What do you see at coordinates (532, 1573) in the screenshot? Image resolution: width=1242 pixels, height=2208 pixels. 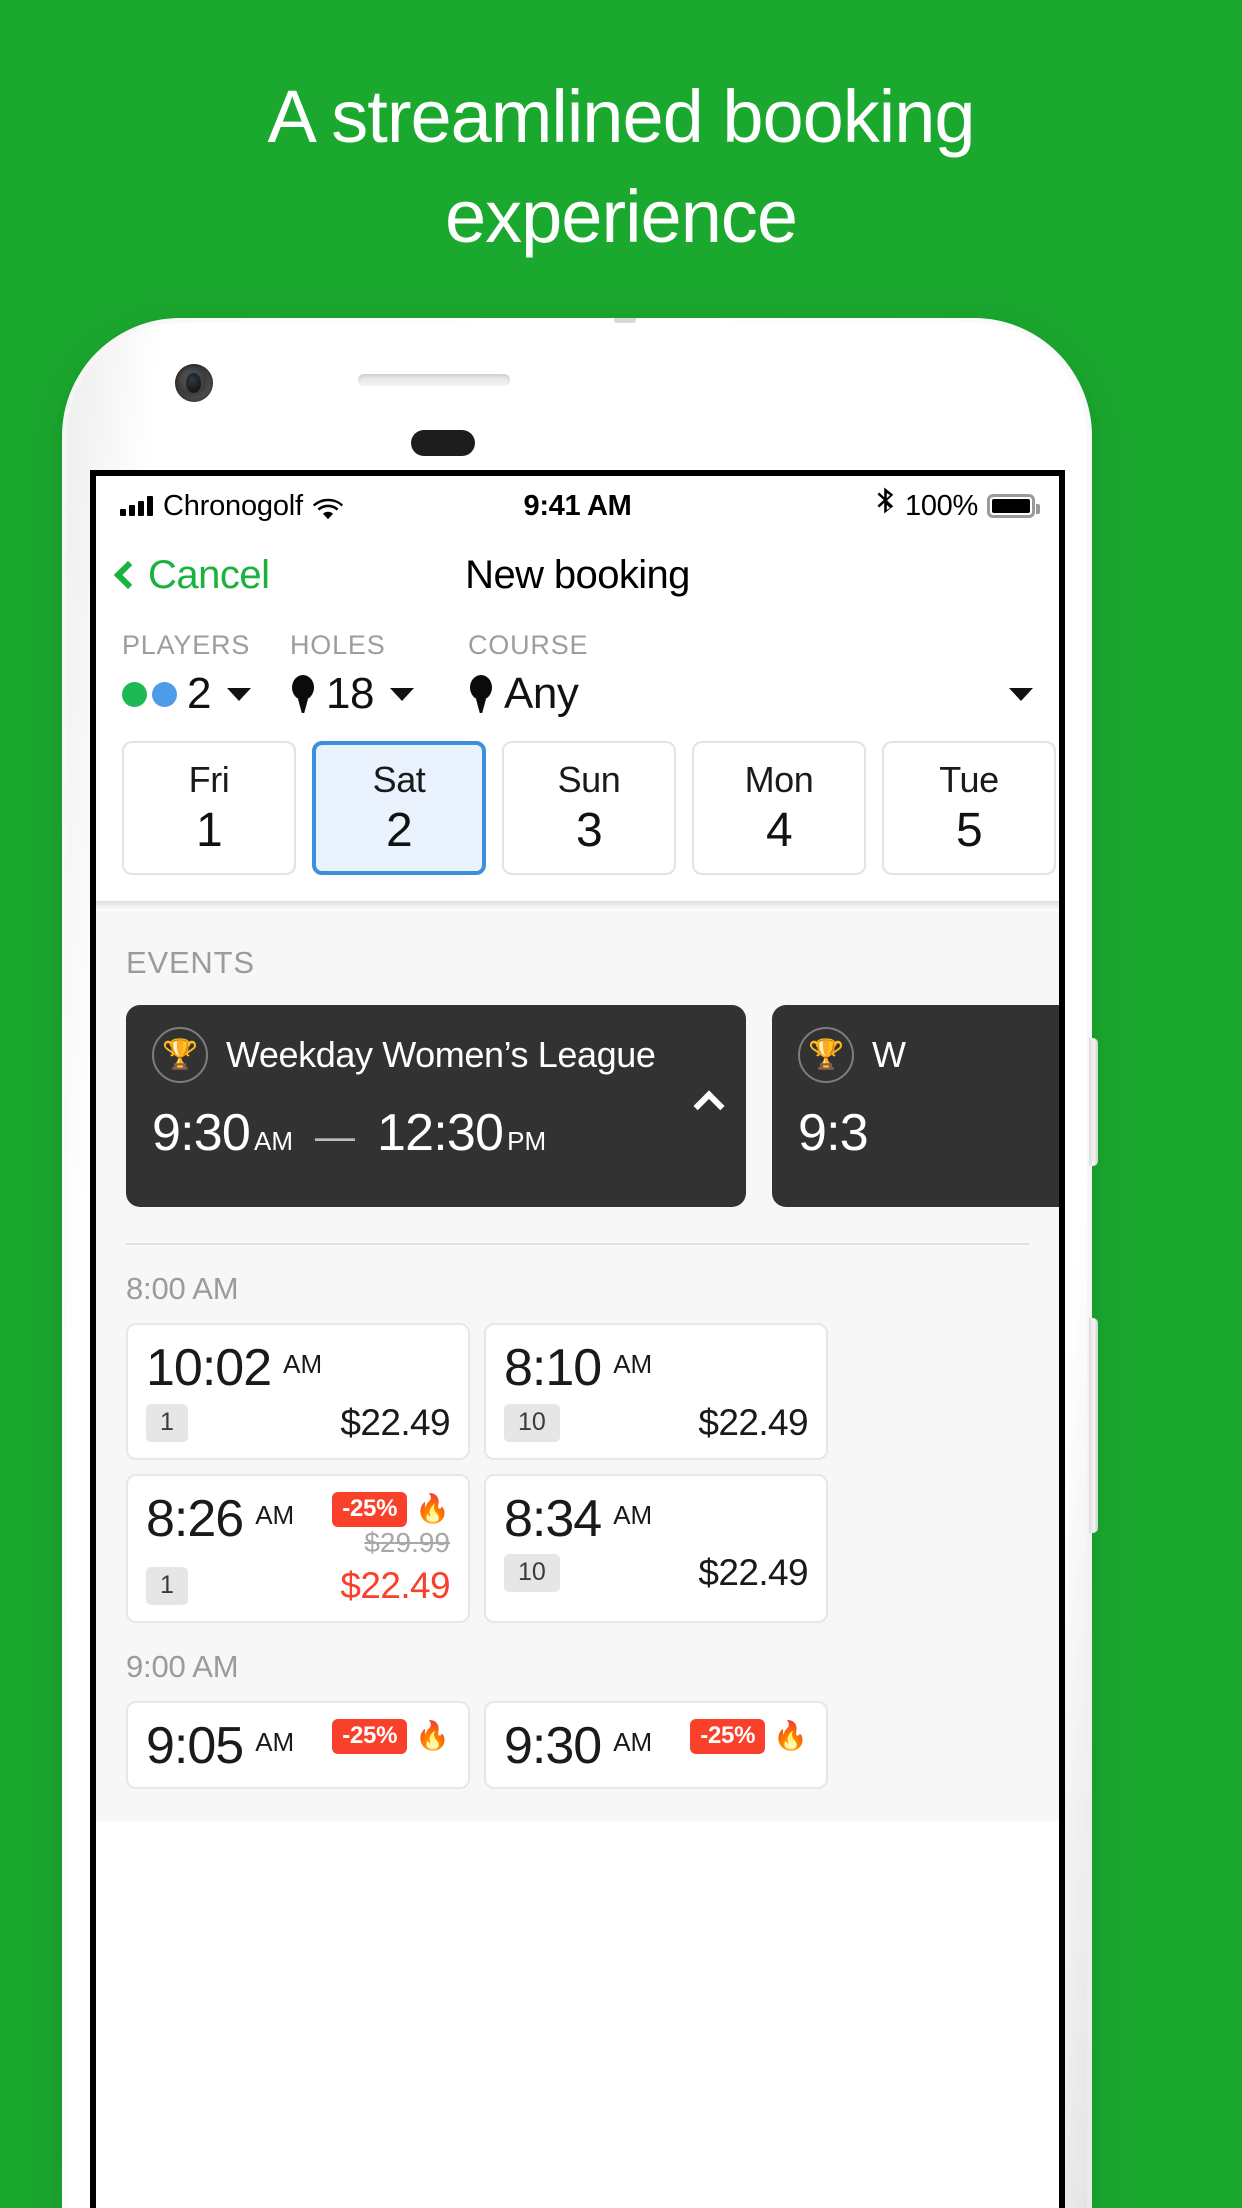 I see `slot-holes-chip: 10` at bounding box center [532, 1573].